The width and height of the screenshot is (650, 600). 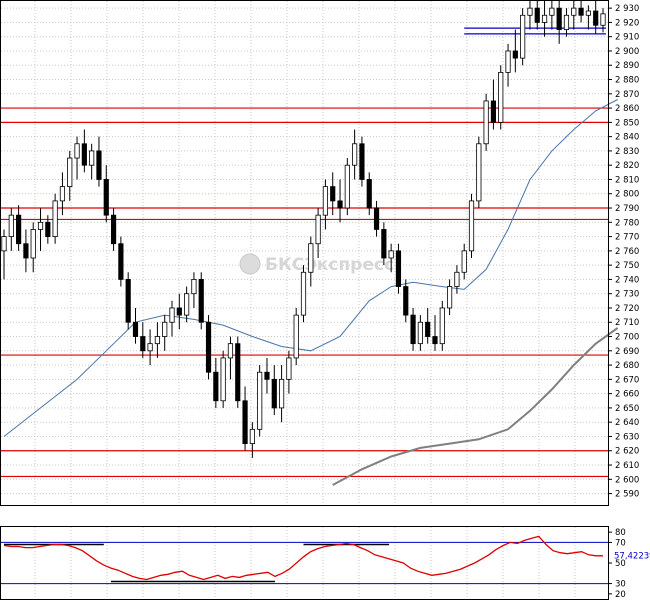 I want to click on watermark-text: БКСЭкспресс, so click(x=329, y=265).